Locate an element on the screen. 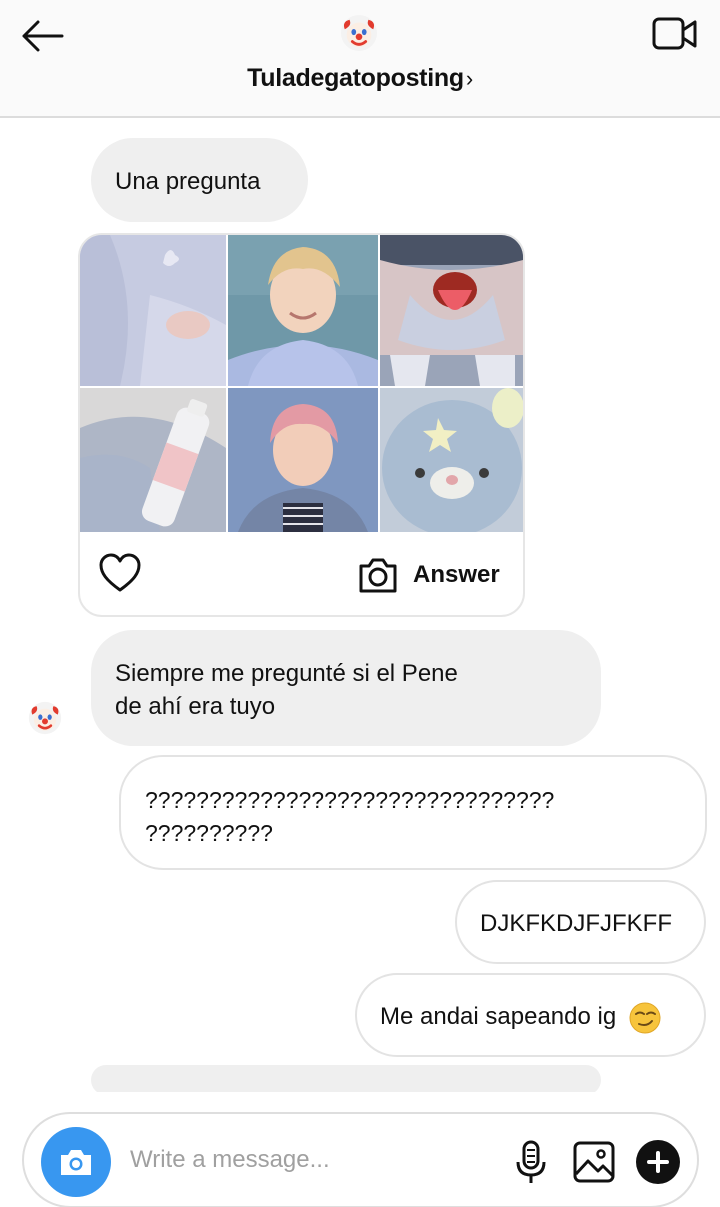 The image size is (720, 1207). plus-icon is located at coordinates (658, 1162).